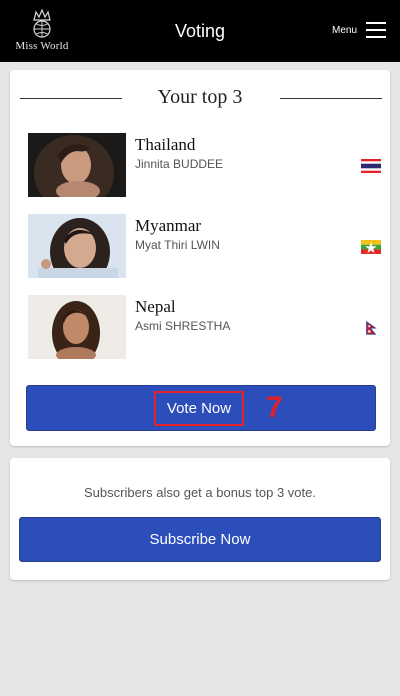 The height and width of the screenshot is (696, 400). What do you see at coordinates (177, 245) in the screenshot?
I see `contestant-name: Myat Thiri LWIN` at bounding box center [177, 245].